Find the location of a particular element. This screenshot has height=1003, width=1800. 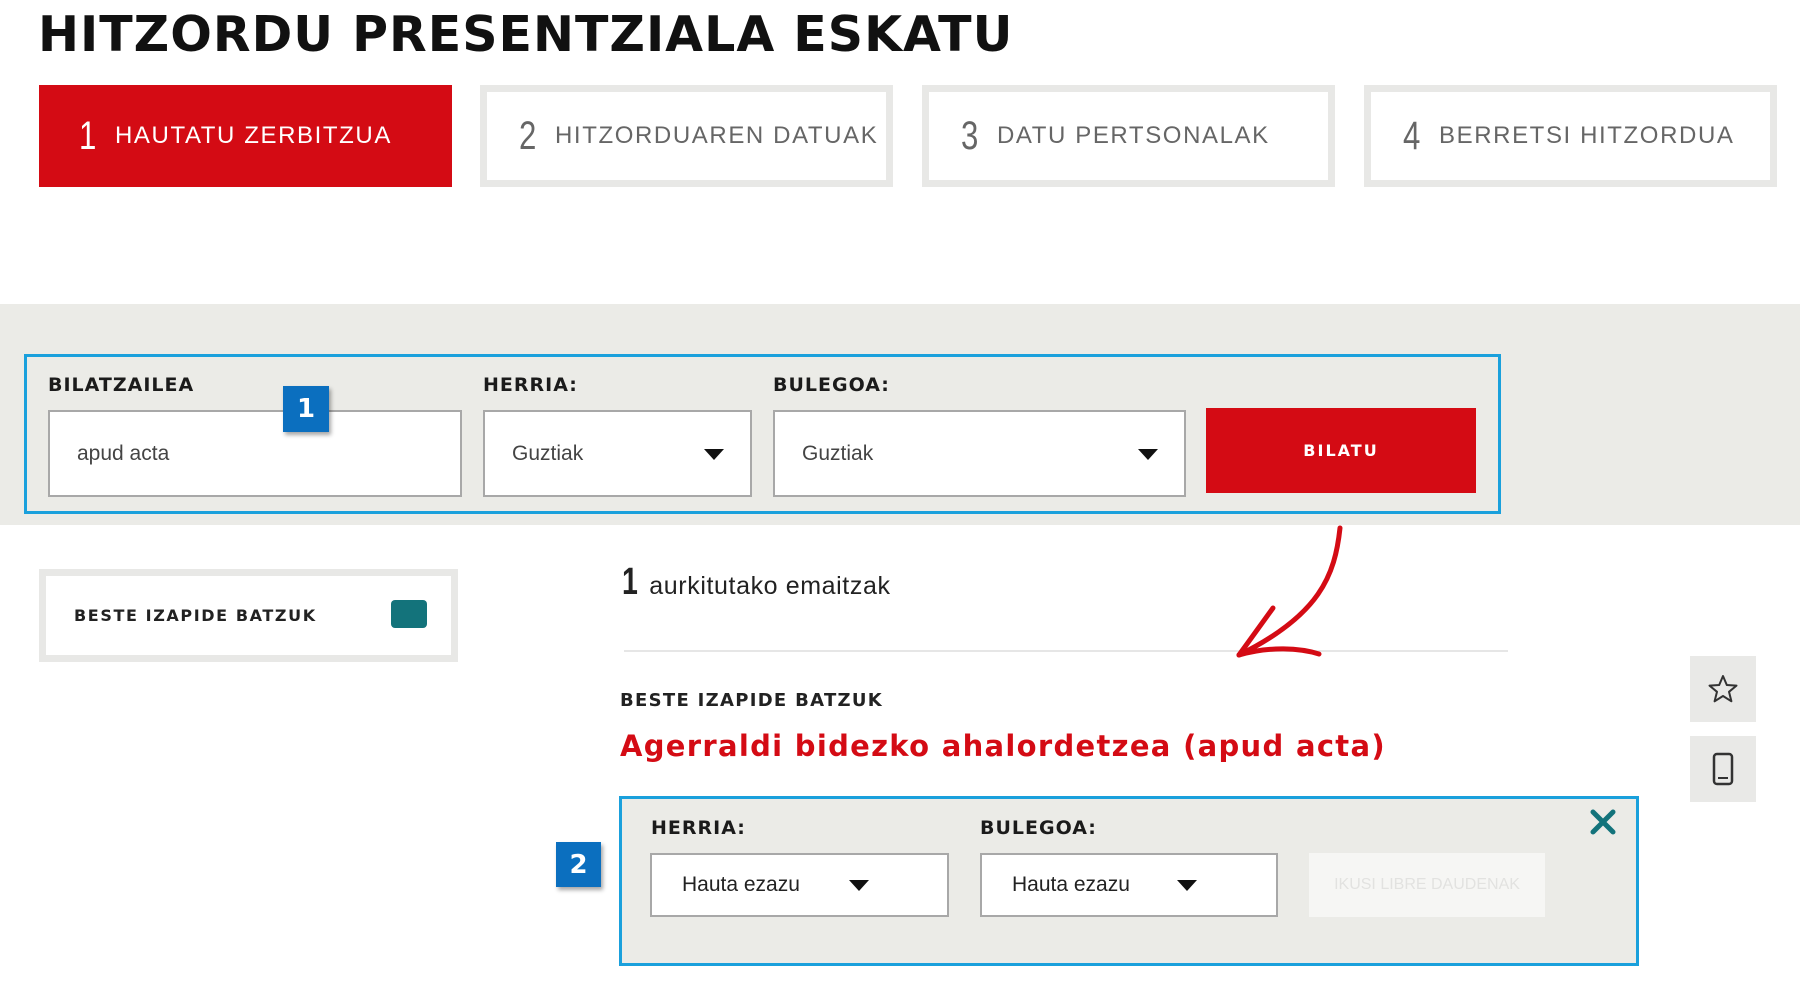

category-color-swatch is located at coordinates (409, 614).